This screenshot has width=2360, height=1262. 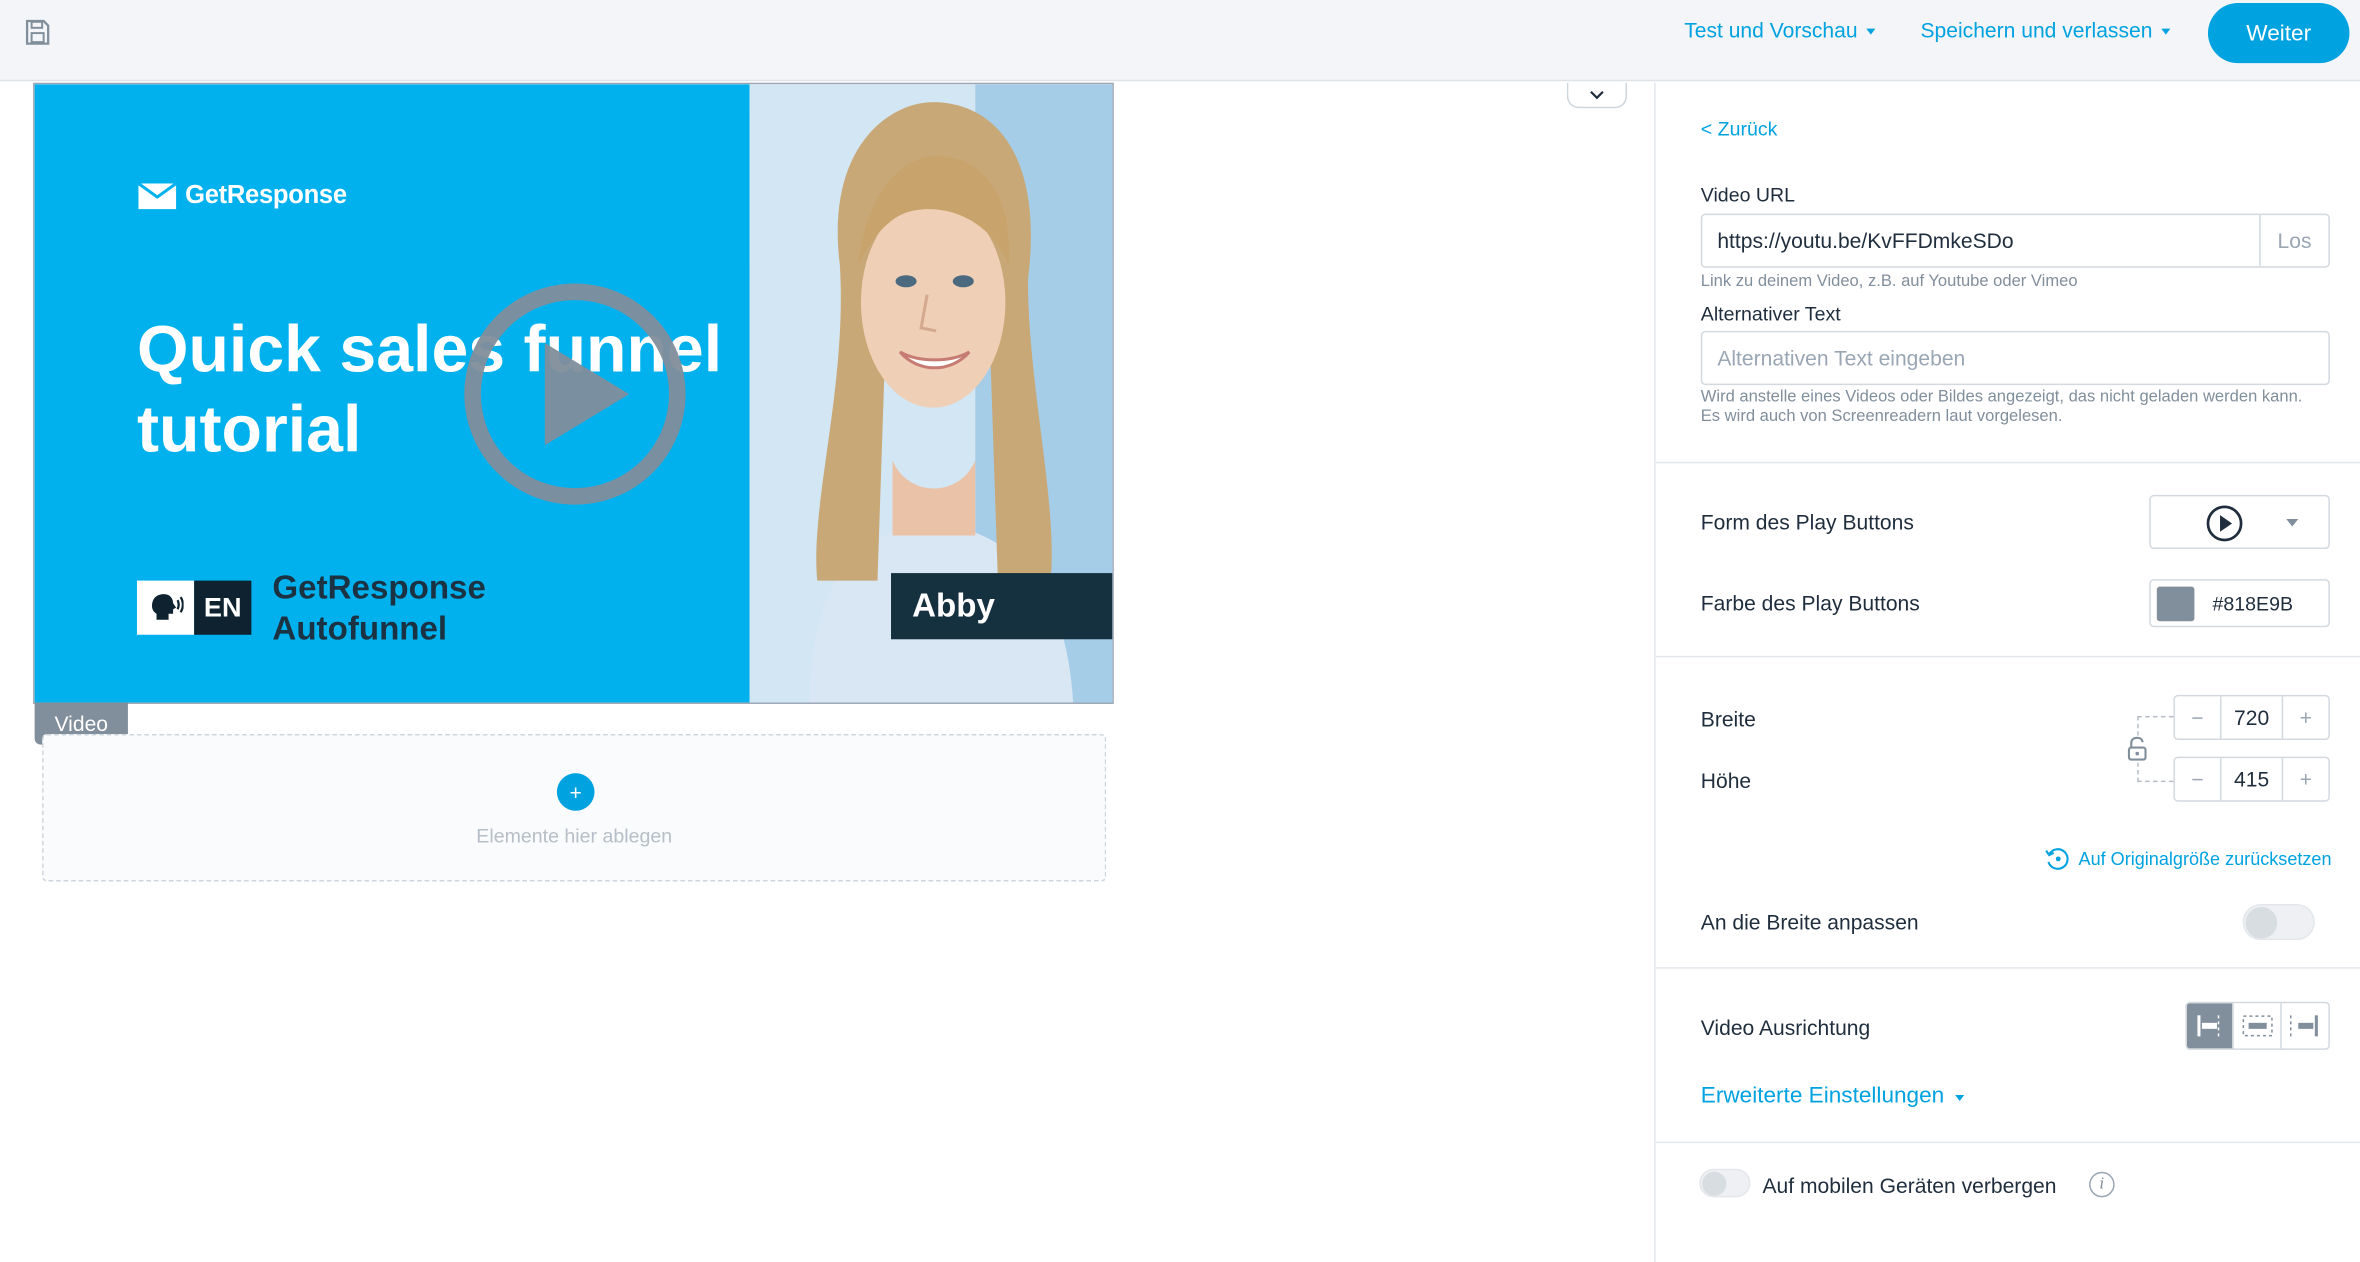 I want to click on play-circle-icon, so click(x=2224, y=523).